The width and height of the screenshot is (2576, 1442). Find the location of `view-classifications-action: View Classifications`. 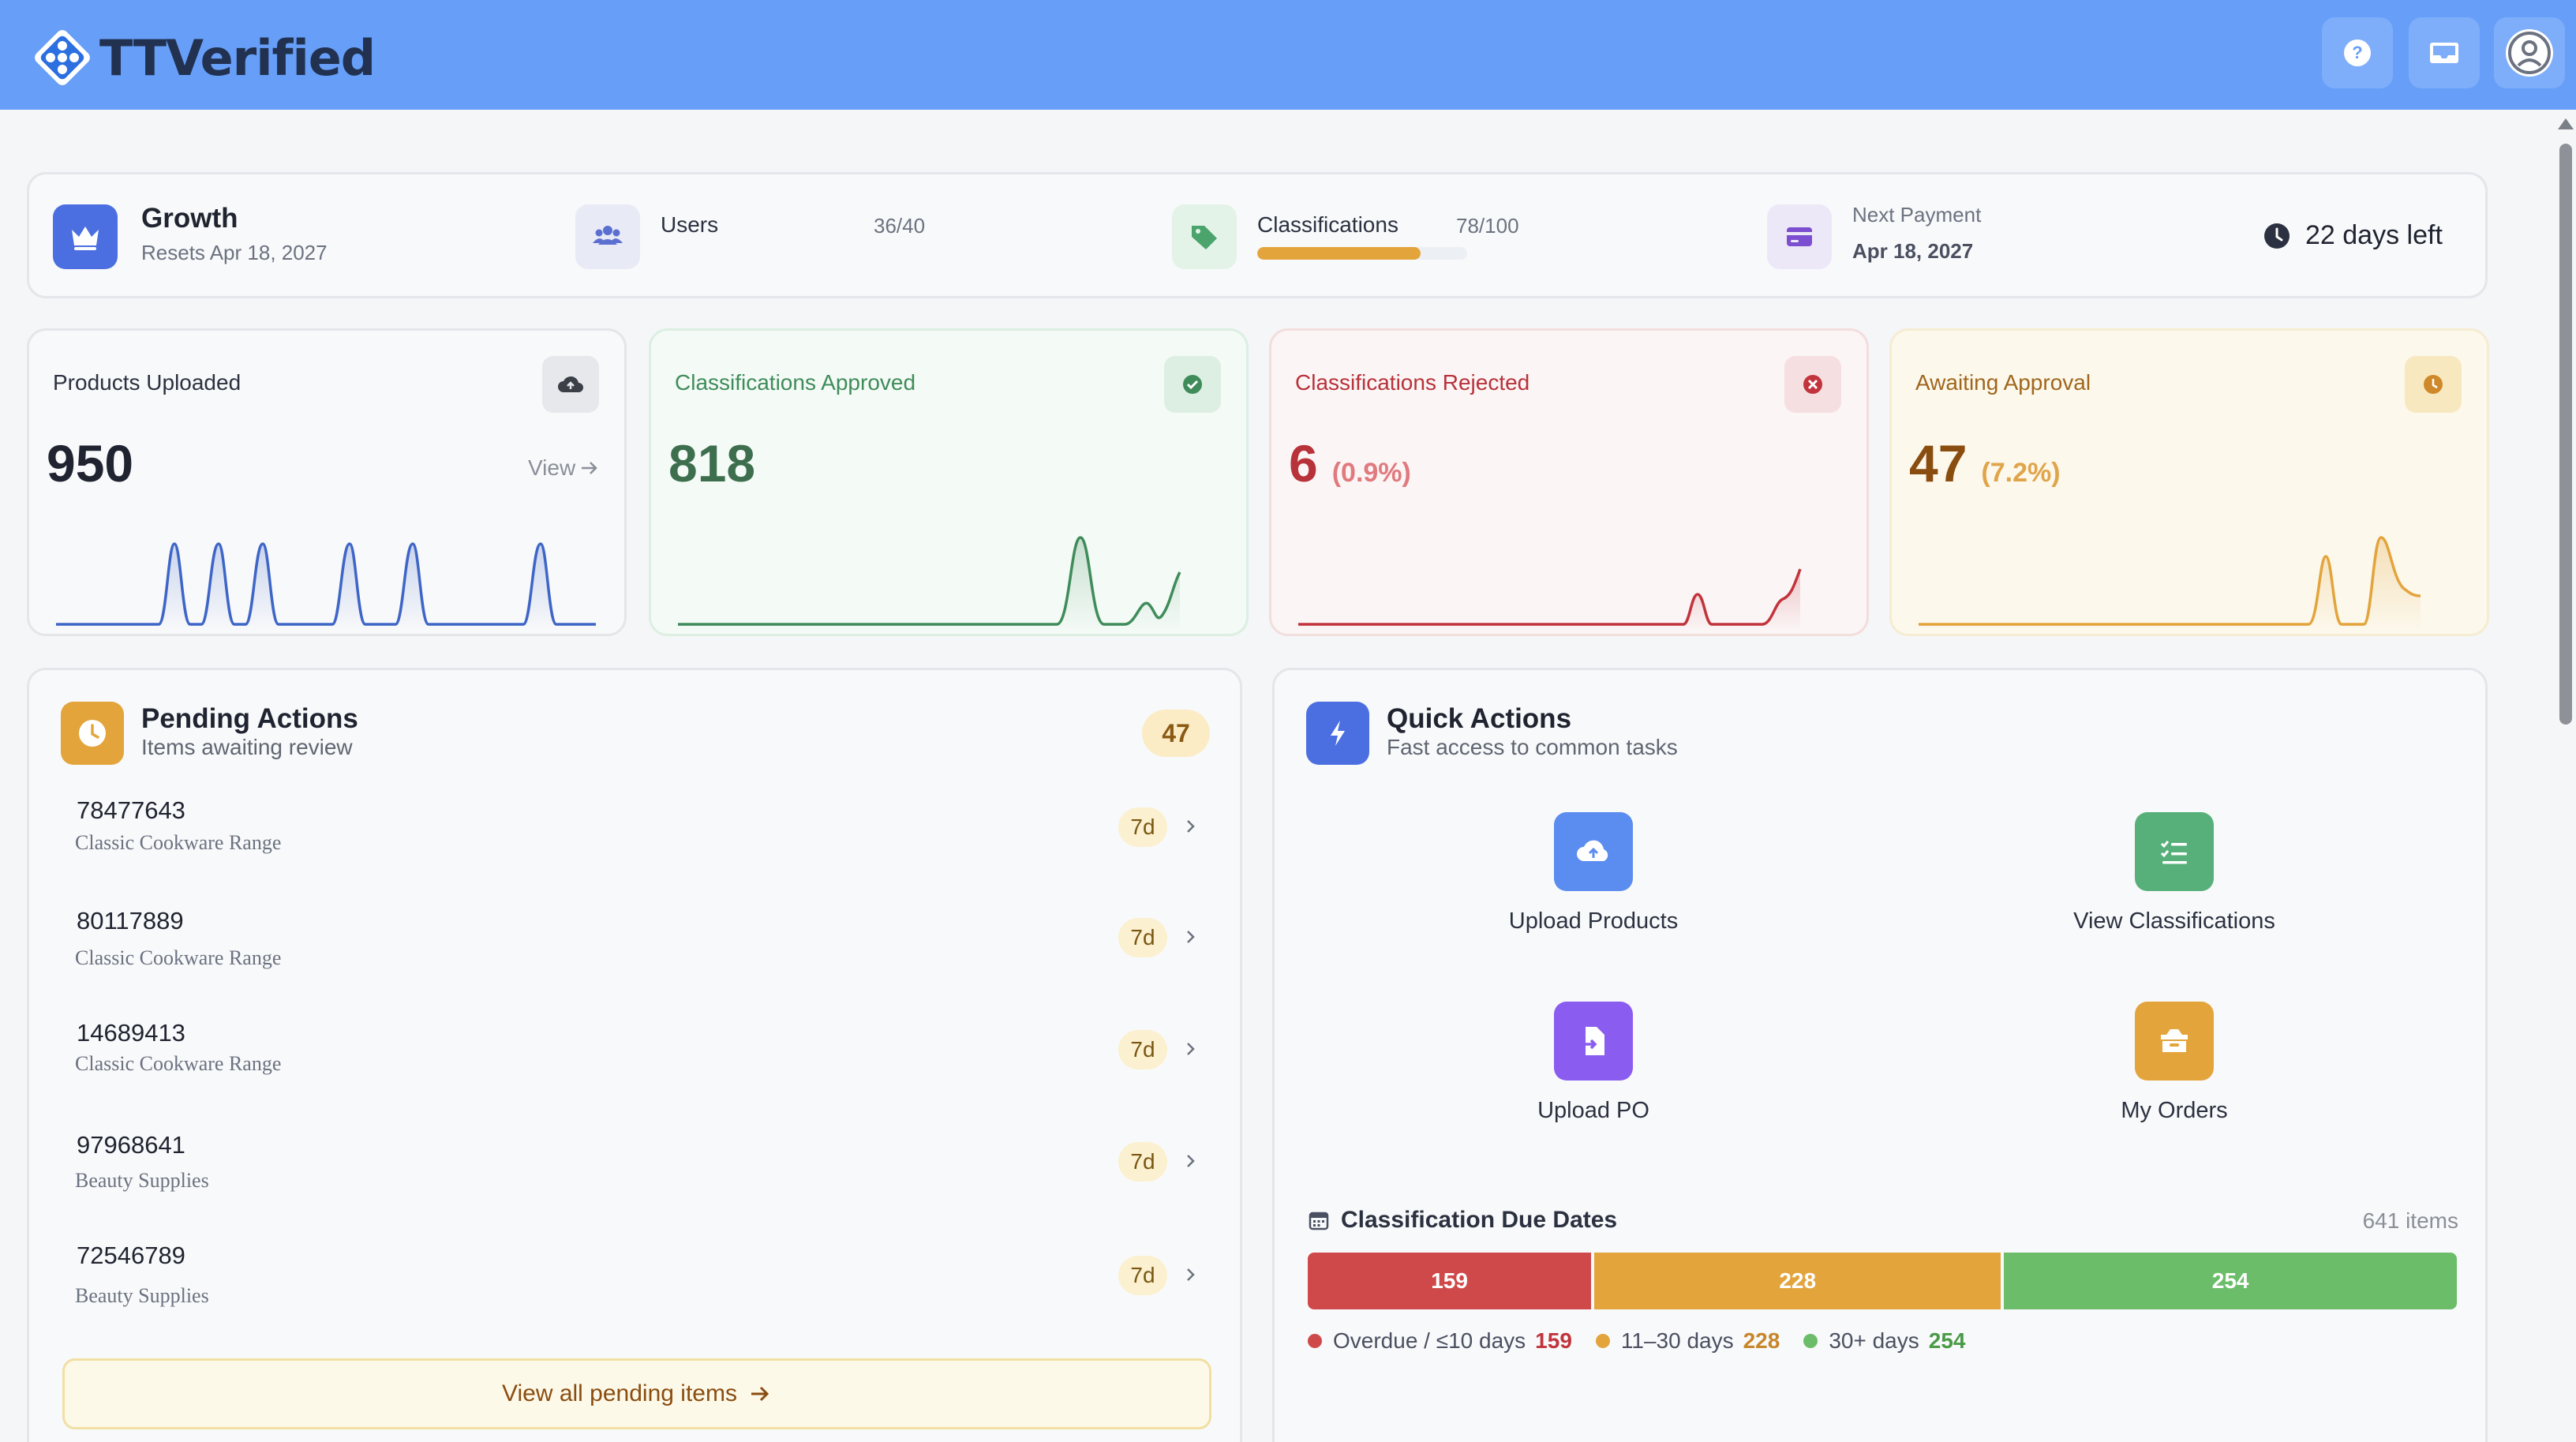

view-classifications-action: View Classifications is located at coordinates (2174, 891).